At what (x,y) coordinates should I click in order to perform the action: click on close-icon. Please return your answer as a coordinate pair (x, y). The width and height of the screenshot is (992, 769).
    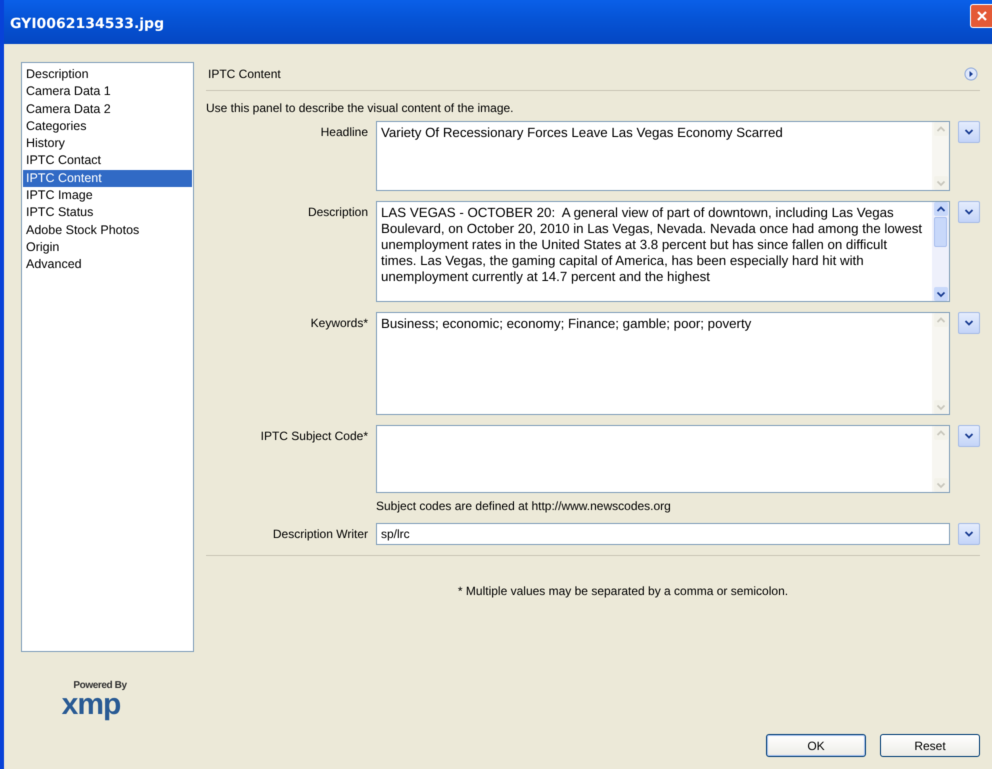
    Looking at the image, I should click on (981, 16).